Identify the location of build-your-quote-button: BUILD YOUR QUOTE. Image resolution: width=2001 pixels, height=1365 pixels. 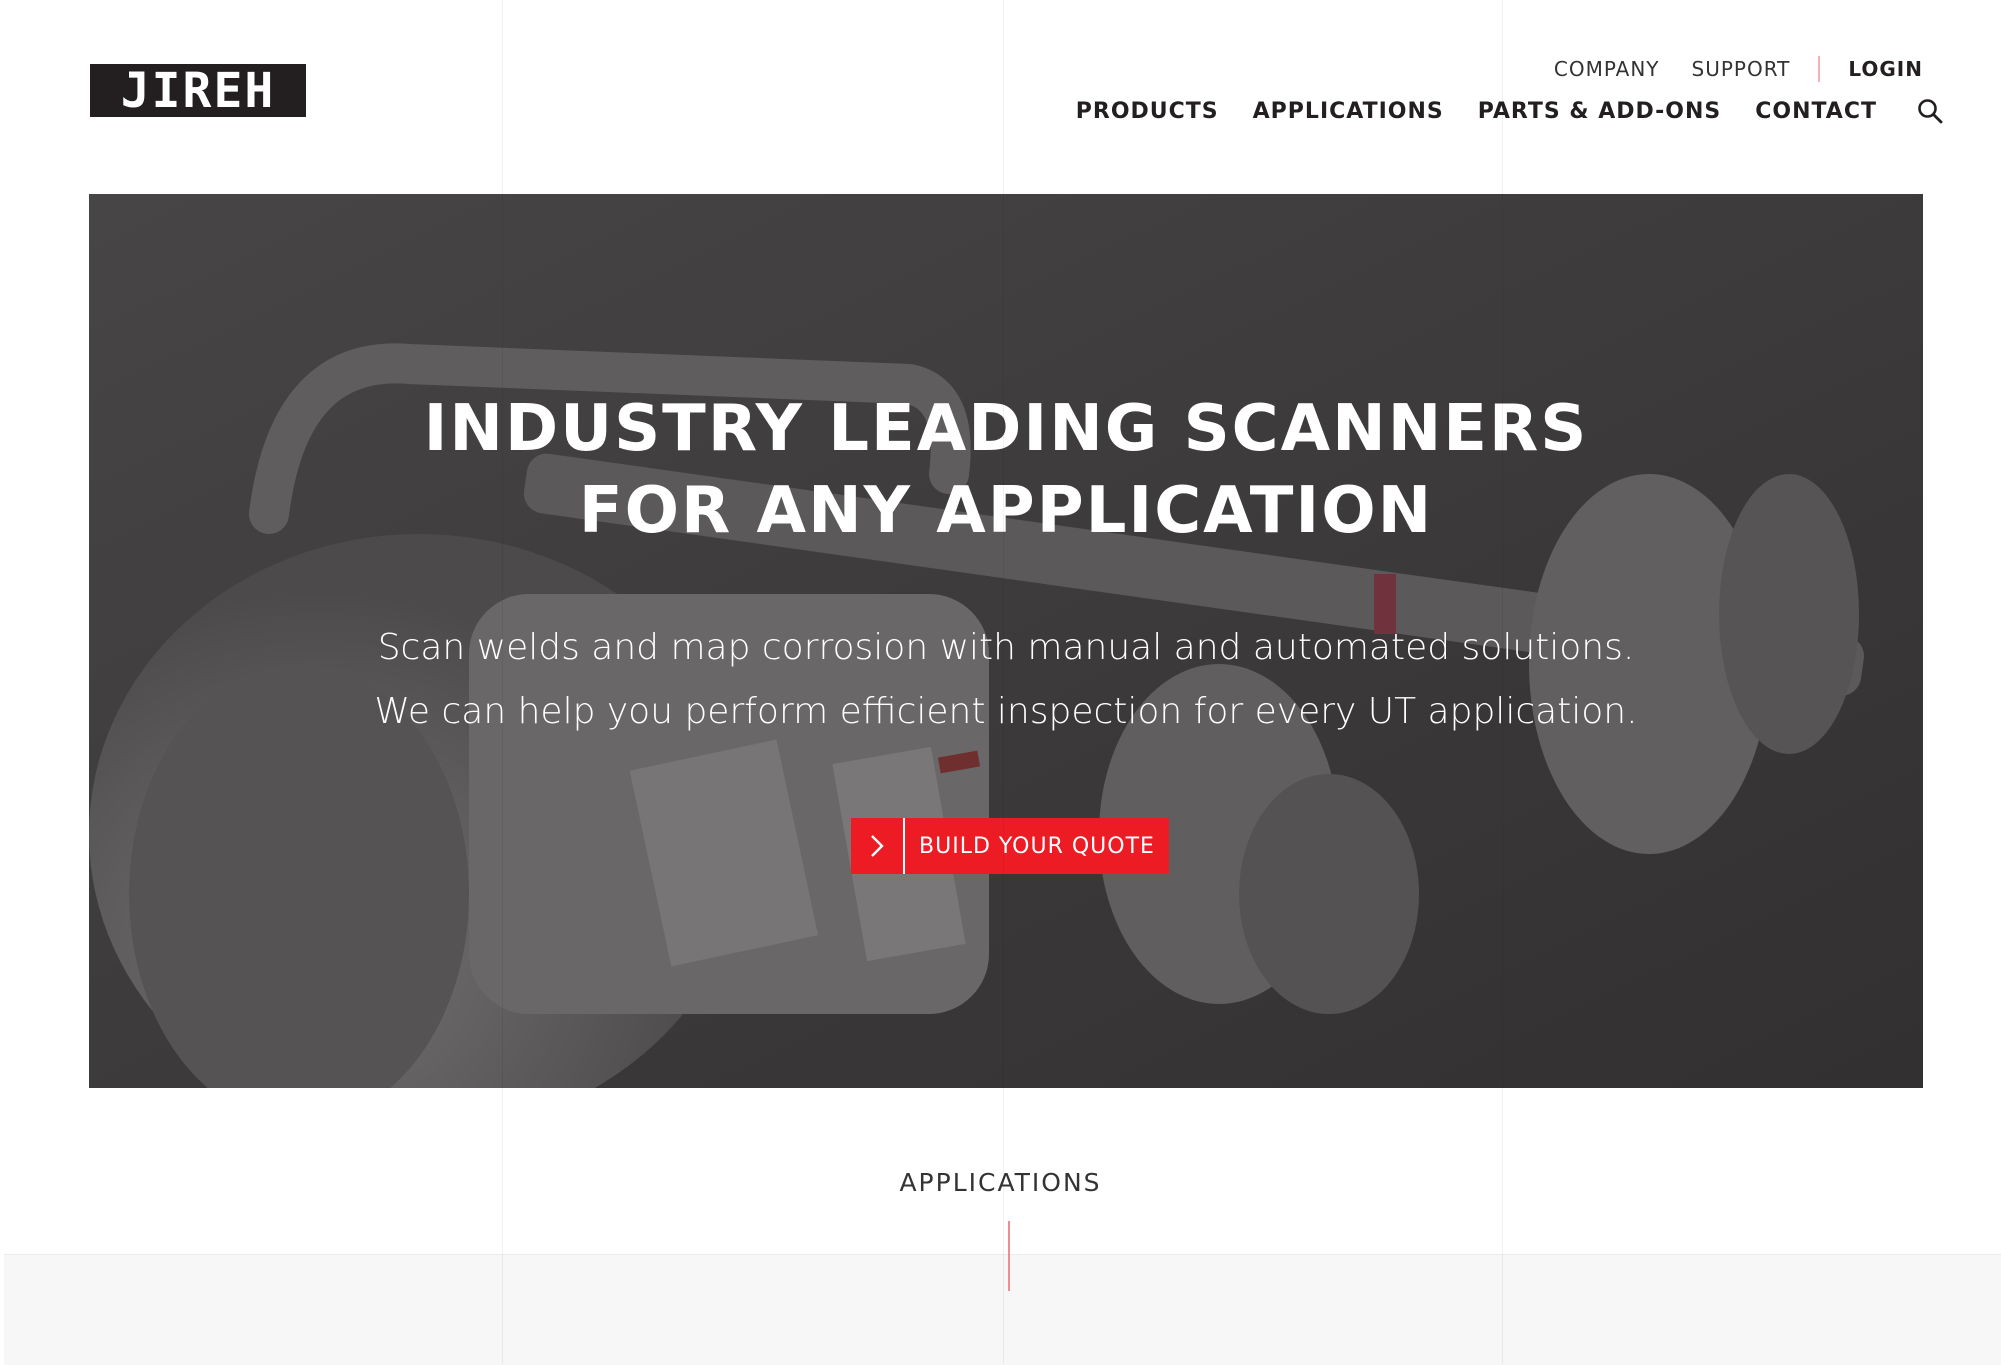
(1010, 846).